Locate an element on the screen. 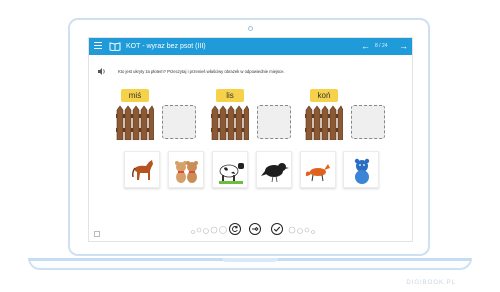  menu-icon is located at coordinates (98, 46).